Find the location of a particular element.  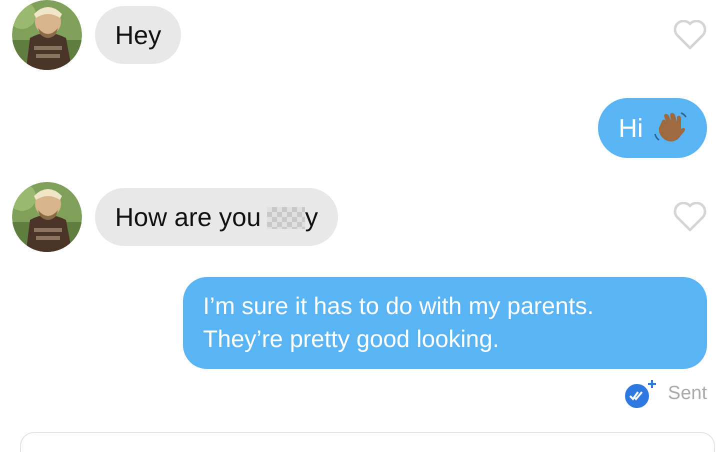

message-text: I’m sure it has to do with my parents. They’re pretty good looking. is located at coordinates (399, 323).